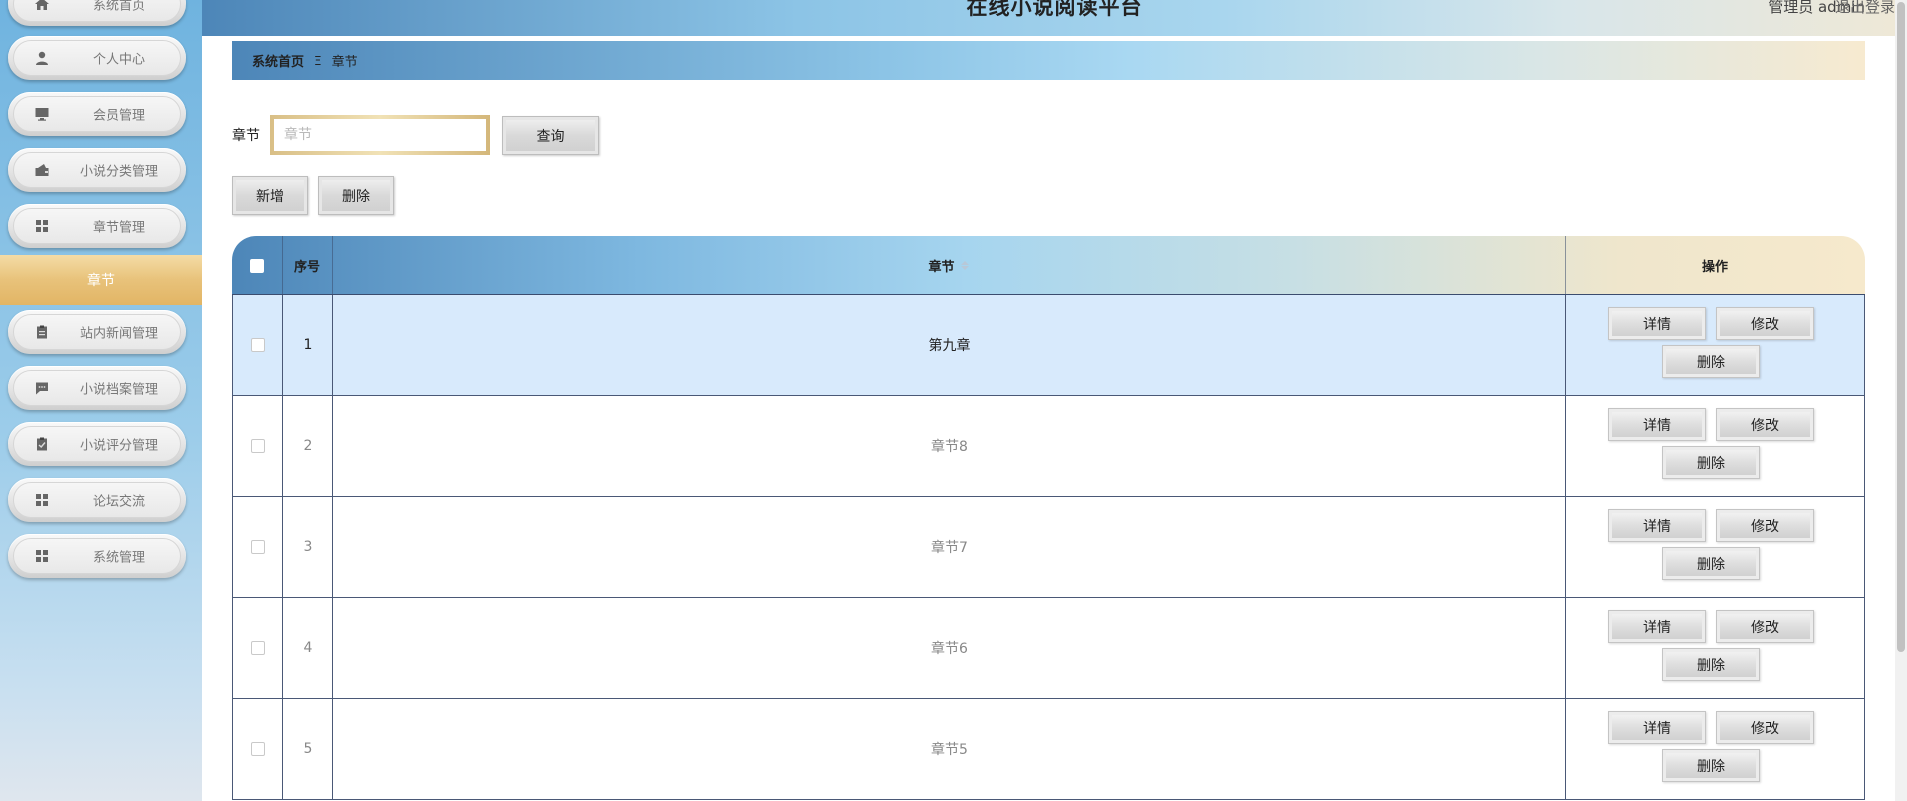 The image size is (1907, 801). I want to click on table-row: 3 章节7 详情 修改 删除, so click(1048, 547).